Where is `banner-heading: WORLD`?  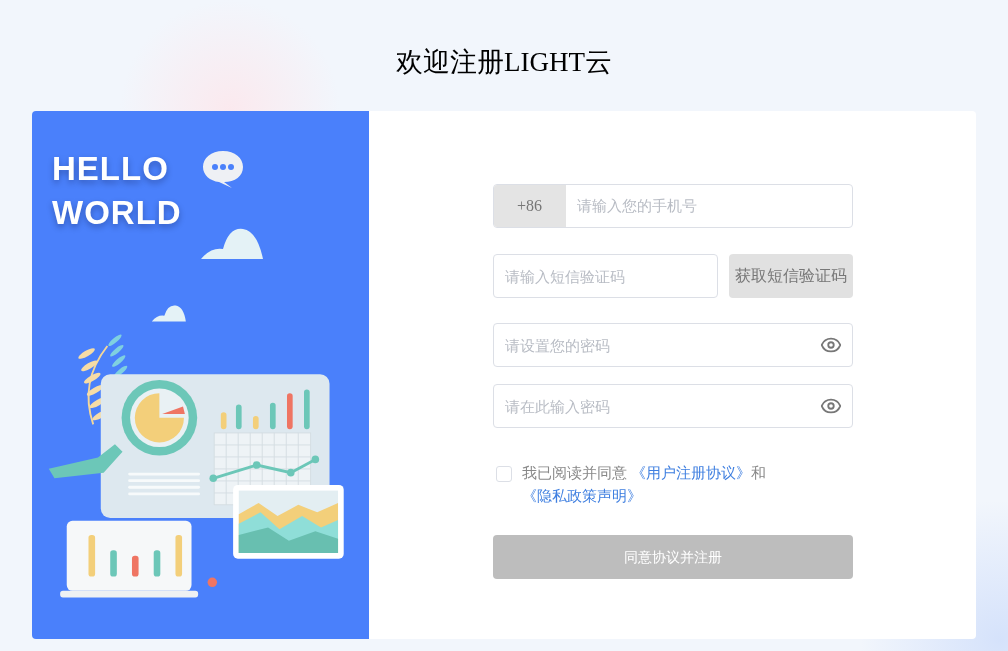
banner-heading: WORLD is located at coordinates (117, 213).